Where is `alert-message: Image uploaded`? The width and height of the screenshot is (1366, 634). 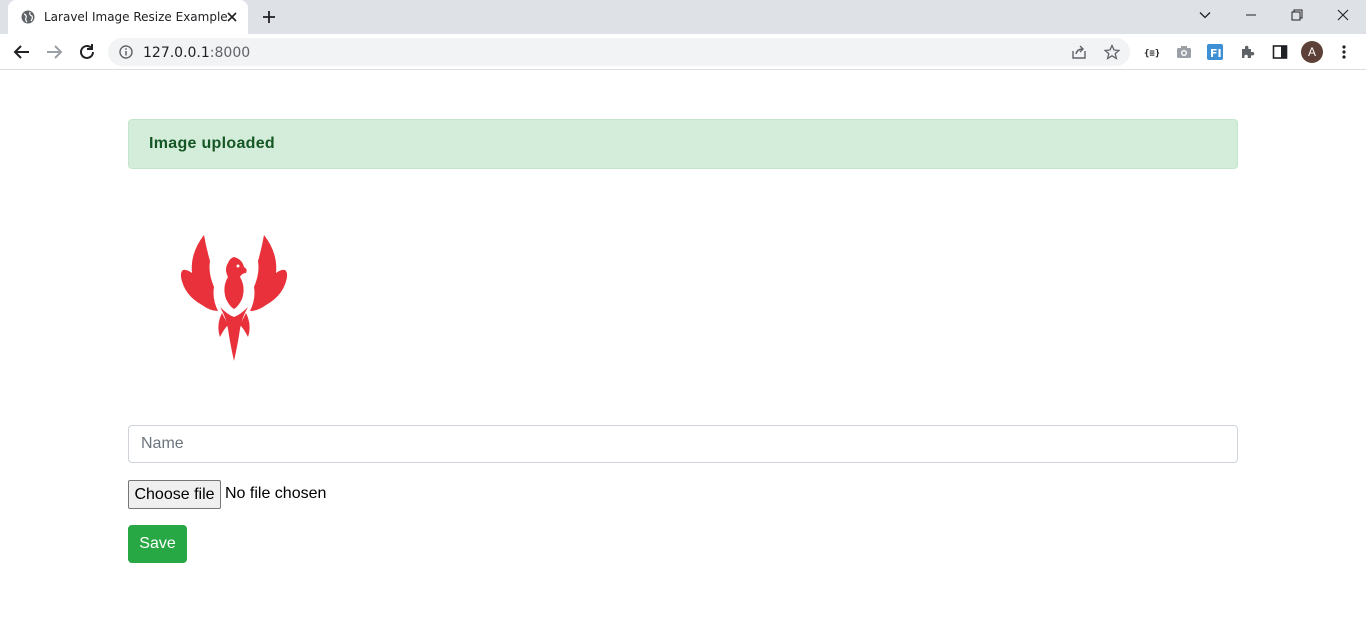 alert-message: Image uploaded is located at coordinates (212, 143).